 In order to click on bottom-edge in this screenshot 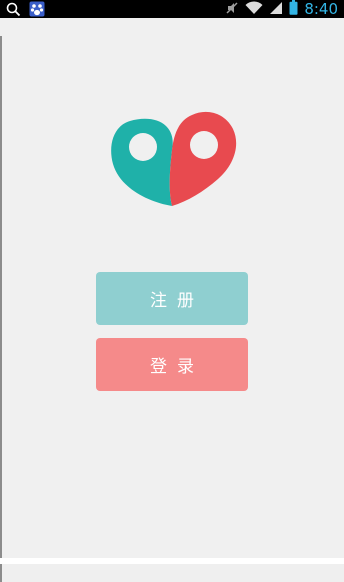, I will do `click(172, 561)`.